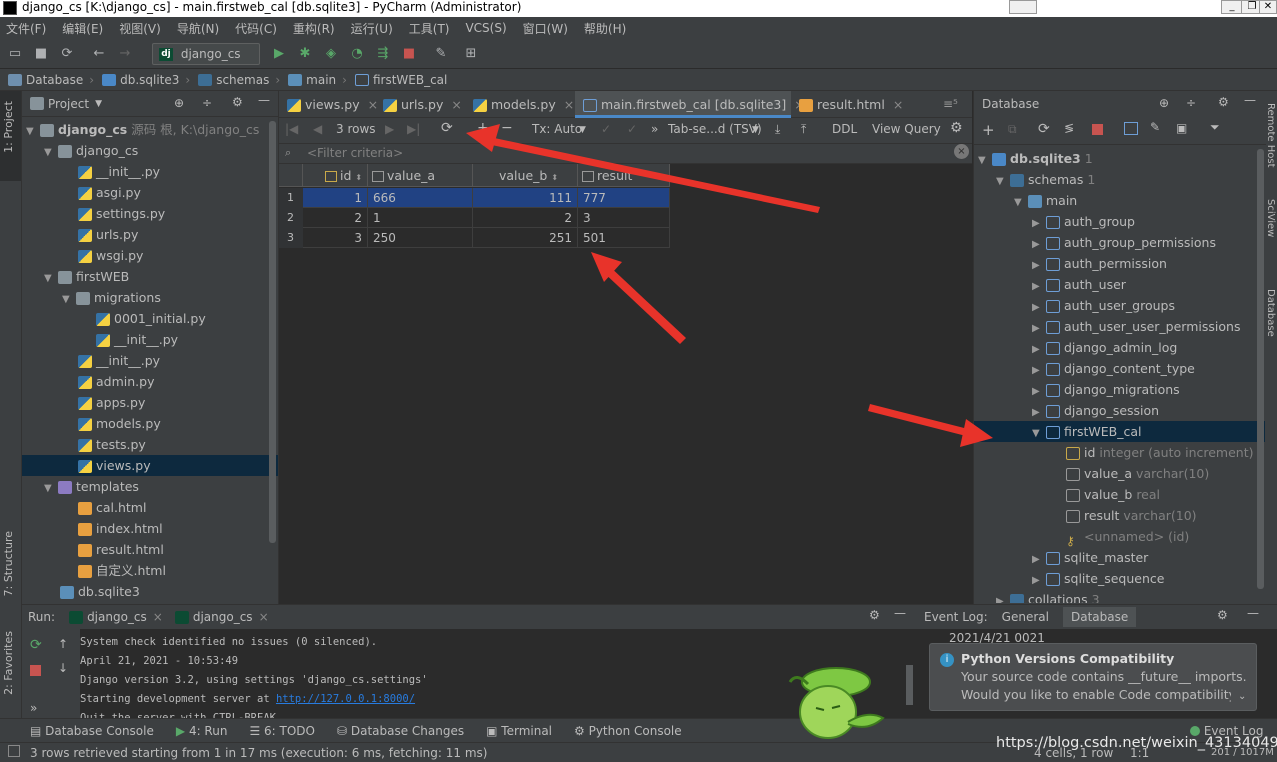 The image size is (1277, 762). I want to click on export-icon: ⤓, so click(777, 129).